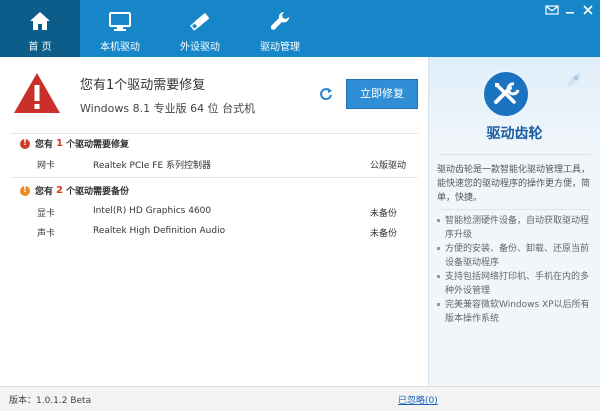 This screenshot has width=600, height=411. Describe the element at coordinates (382, 94) in the screenshot. I see `fix-now-button: 立即修复` at that location.